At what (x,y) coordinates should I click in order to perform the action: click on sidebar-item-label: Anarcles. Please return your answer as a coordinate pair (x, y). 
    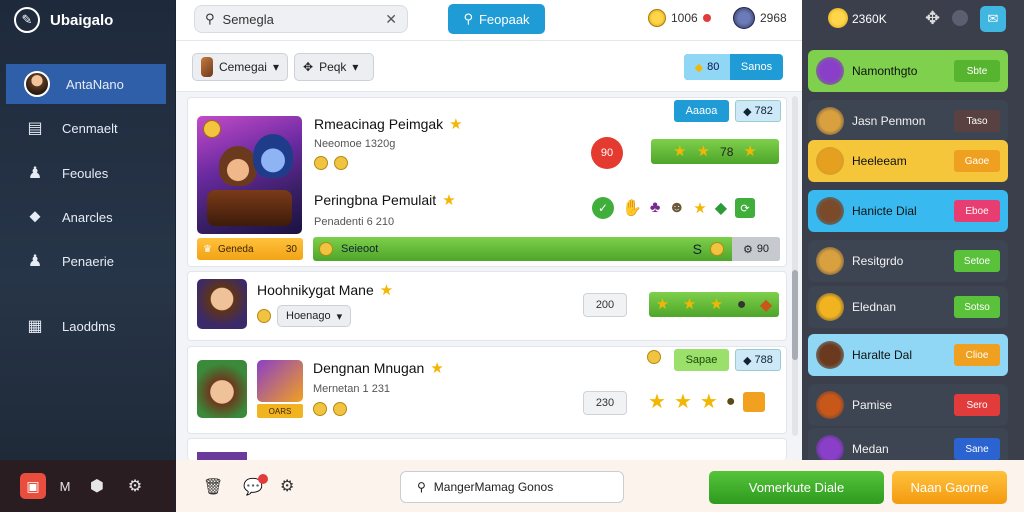
    Looking at the image, I should click on (87, 217).